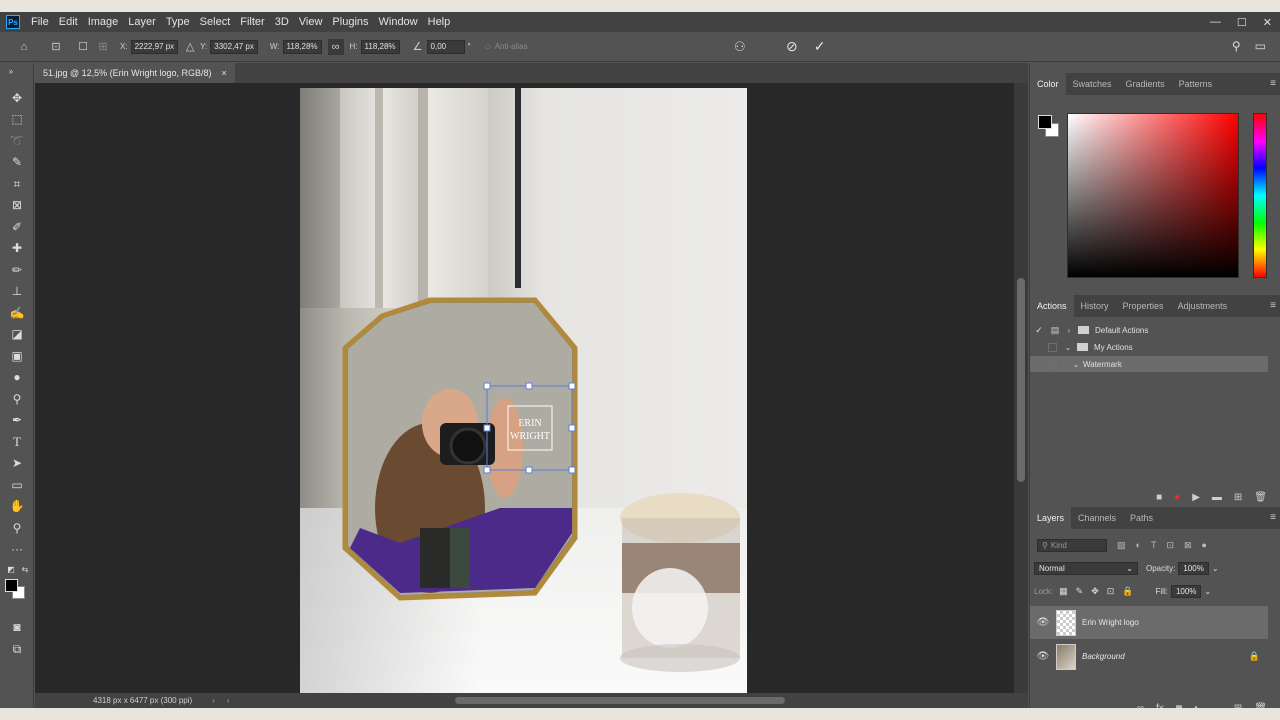  Describe the element at coordinates (17, 291) in the screenshot. I see `clone-stamp-tool-icon: ⊥` at that location.